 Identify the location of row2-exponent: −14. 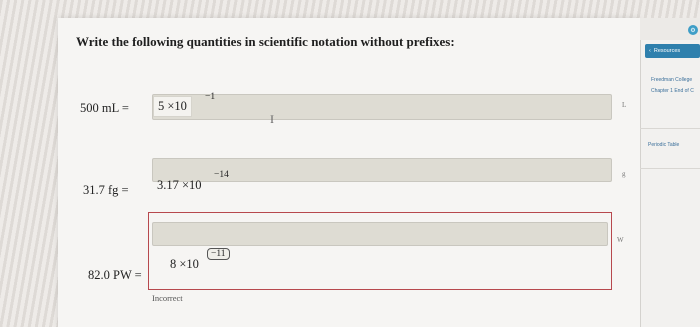
(221, 175).